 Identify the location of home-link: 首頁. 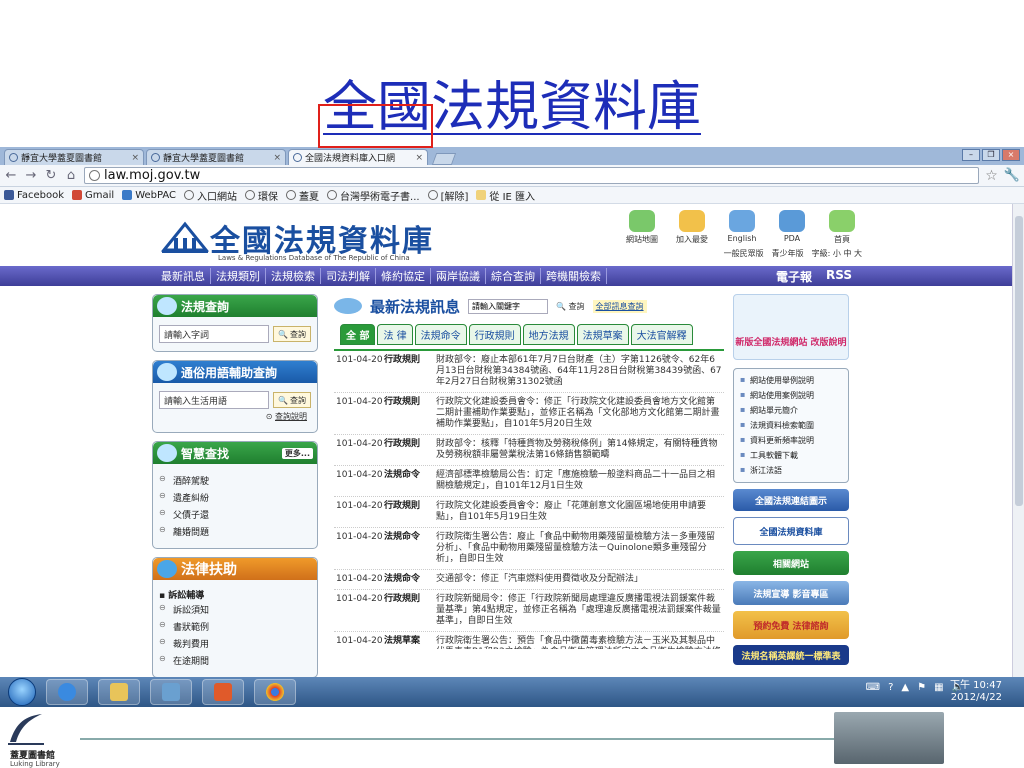
(842, 227).